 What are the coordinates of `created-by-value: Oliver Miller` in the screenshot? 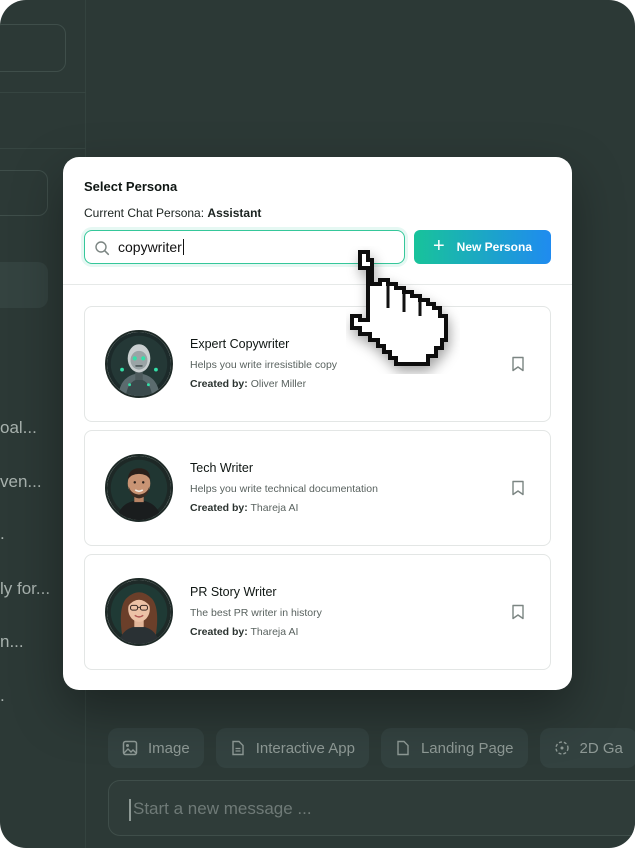 It's located at (278, 384).